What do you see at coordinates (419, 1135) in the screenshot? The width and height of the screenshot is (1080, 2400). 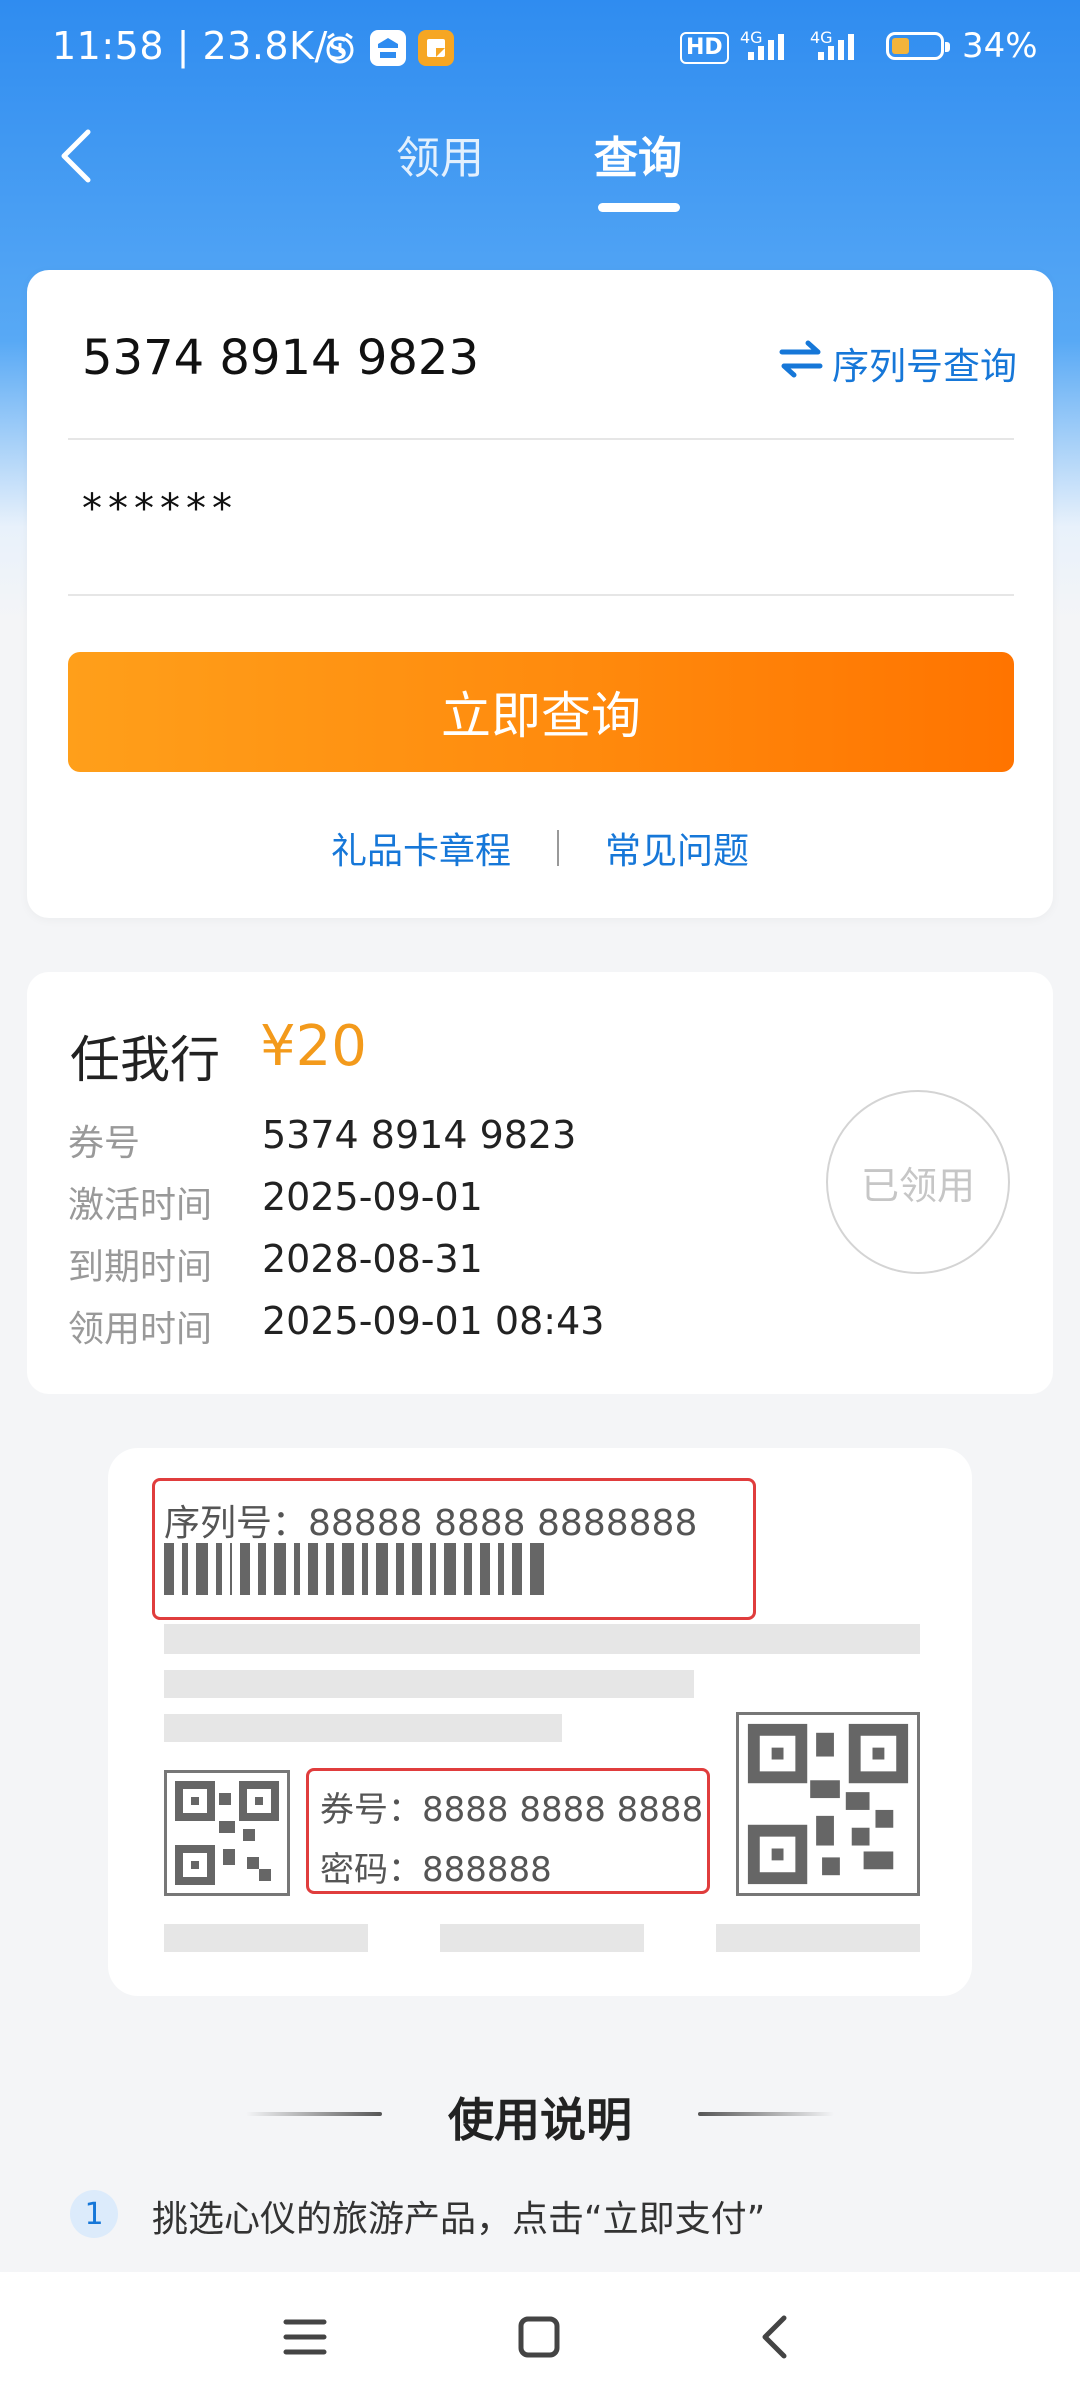 I see `card-number-value: 5374 8914 9823` at bounding box center [419, 1135].